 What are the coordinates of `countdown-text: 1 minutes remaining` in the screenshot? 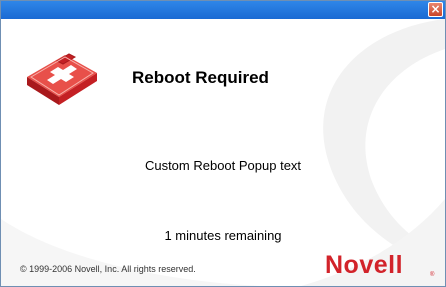 It's located at (223, 235).